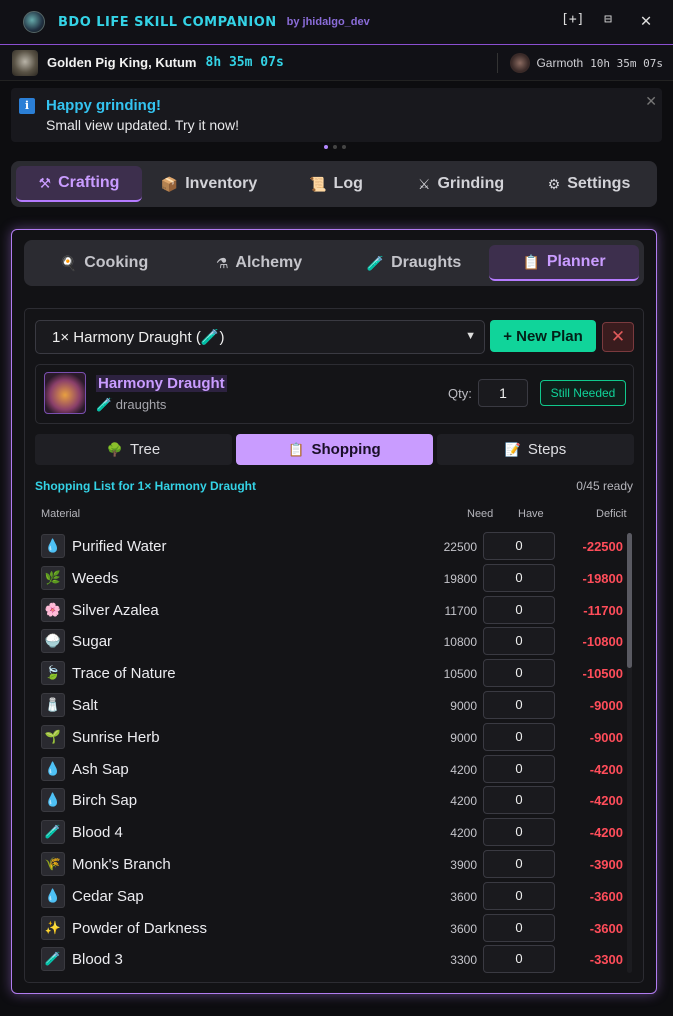 This screenshot has width=673, height=1016. Describe the element at coordinates (463, 706) in the screenshot. I see `need-value: 9000` at that location.